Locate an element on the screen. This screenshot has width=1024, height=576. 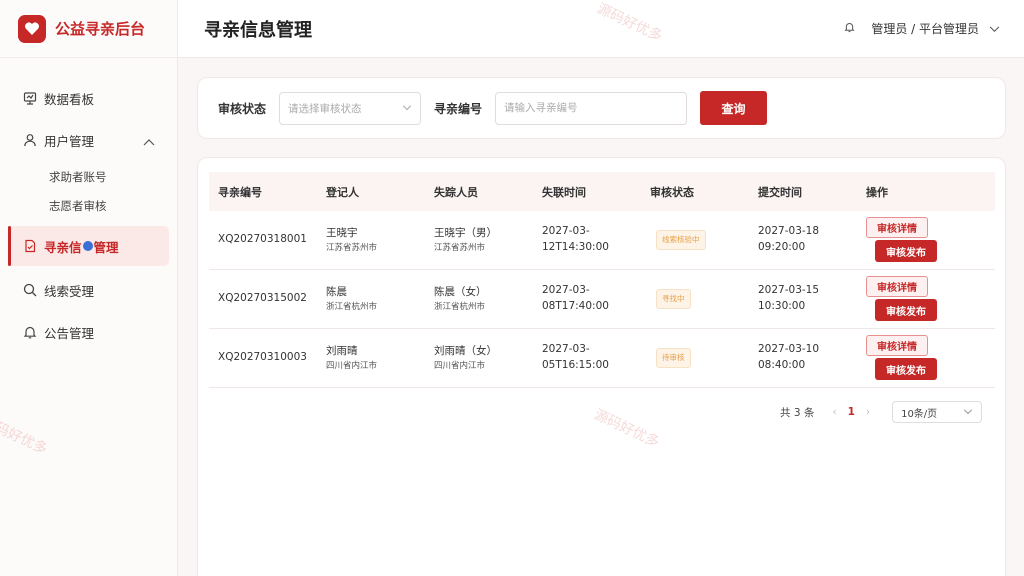
column-header: 提交时间 is located at coordinates (780, 192).